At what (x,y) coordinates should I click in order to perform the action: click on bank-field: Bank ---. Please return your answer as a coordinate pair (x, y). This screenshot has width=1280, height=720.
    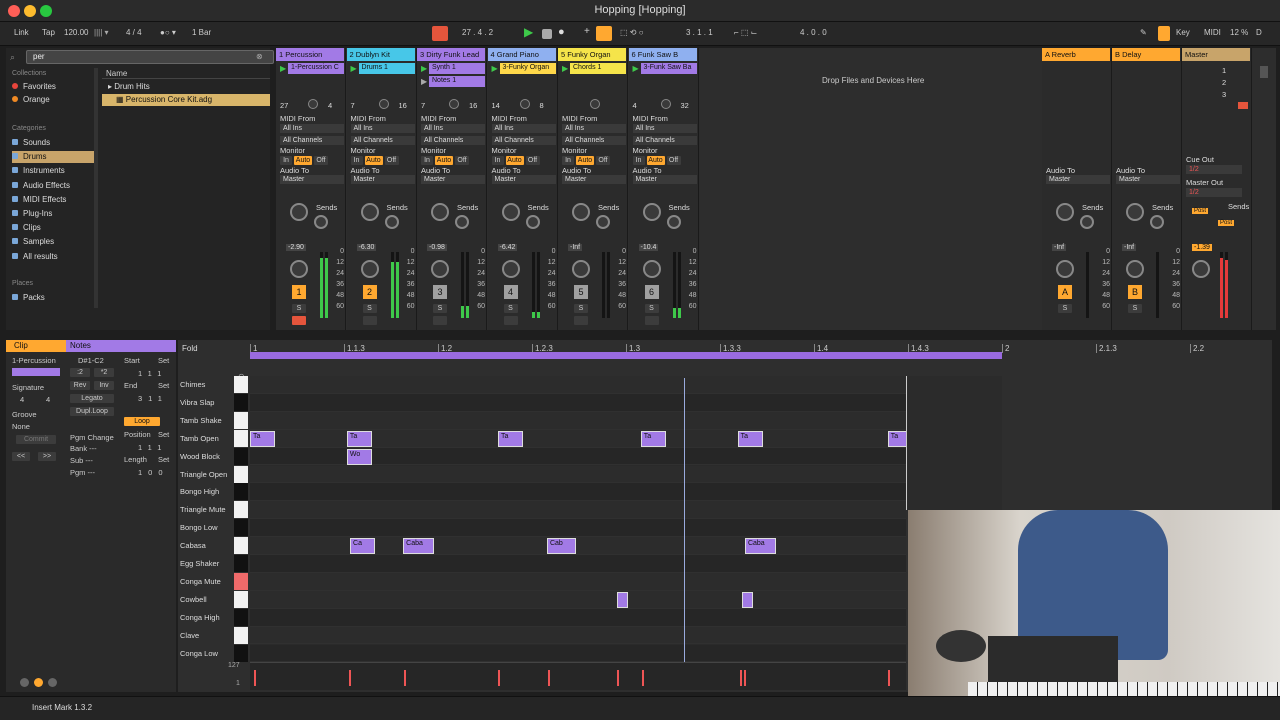
    Looking at the image, I should click on (83, 448).